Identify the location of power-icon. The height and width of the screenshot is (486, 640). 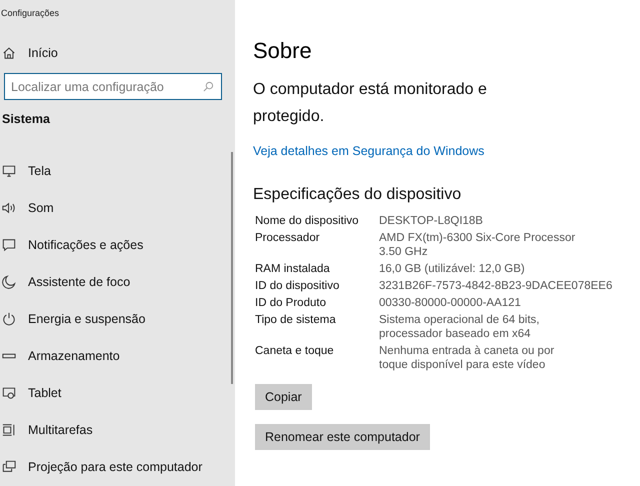
(9, 319).